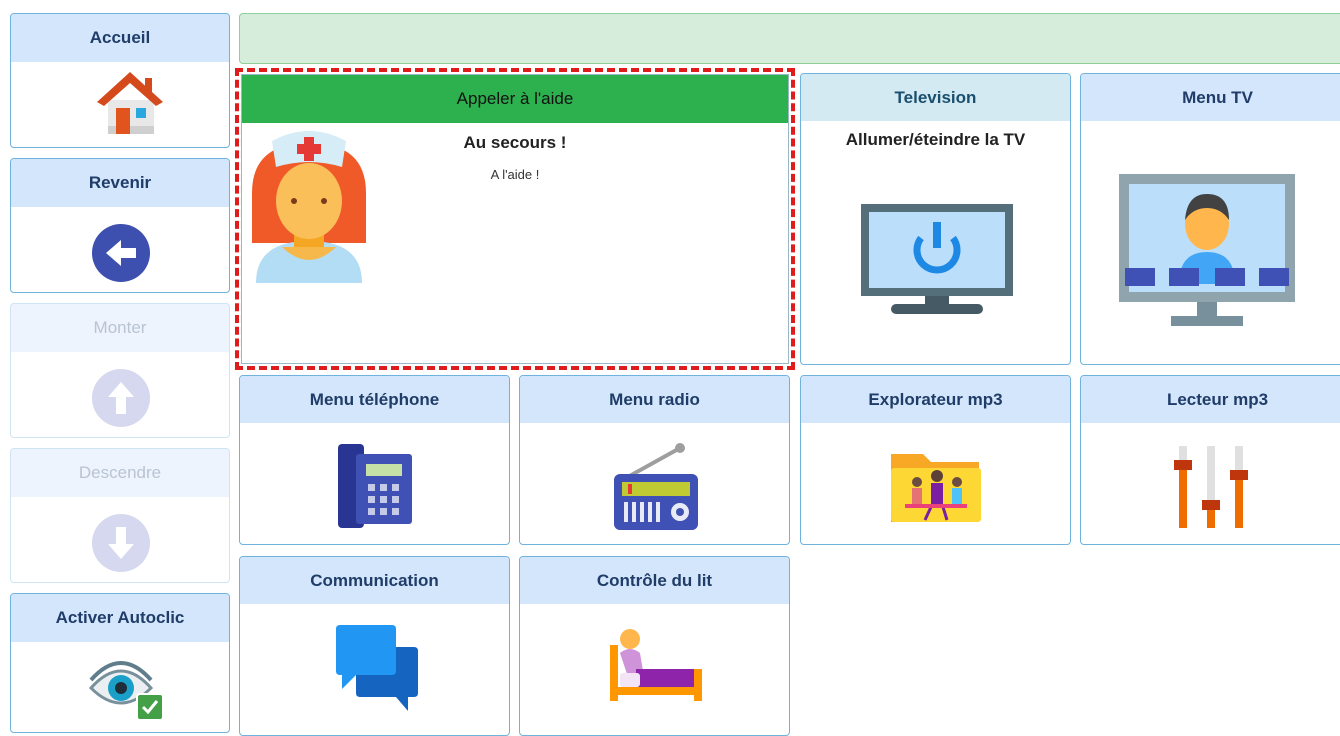 The height and width of the screenshot is (736, 1340). What do you see at coordinates (374, 580) in the screenshot?
I see `communication-label: Communication` at bounding box center [374, 580].